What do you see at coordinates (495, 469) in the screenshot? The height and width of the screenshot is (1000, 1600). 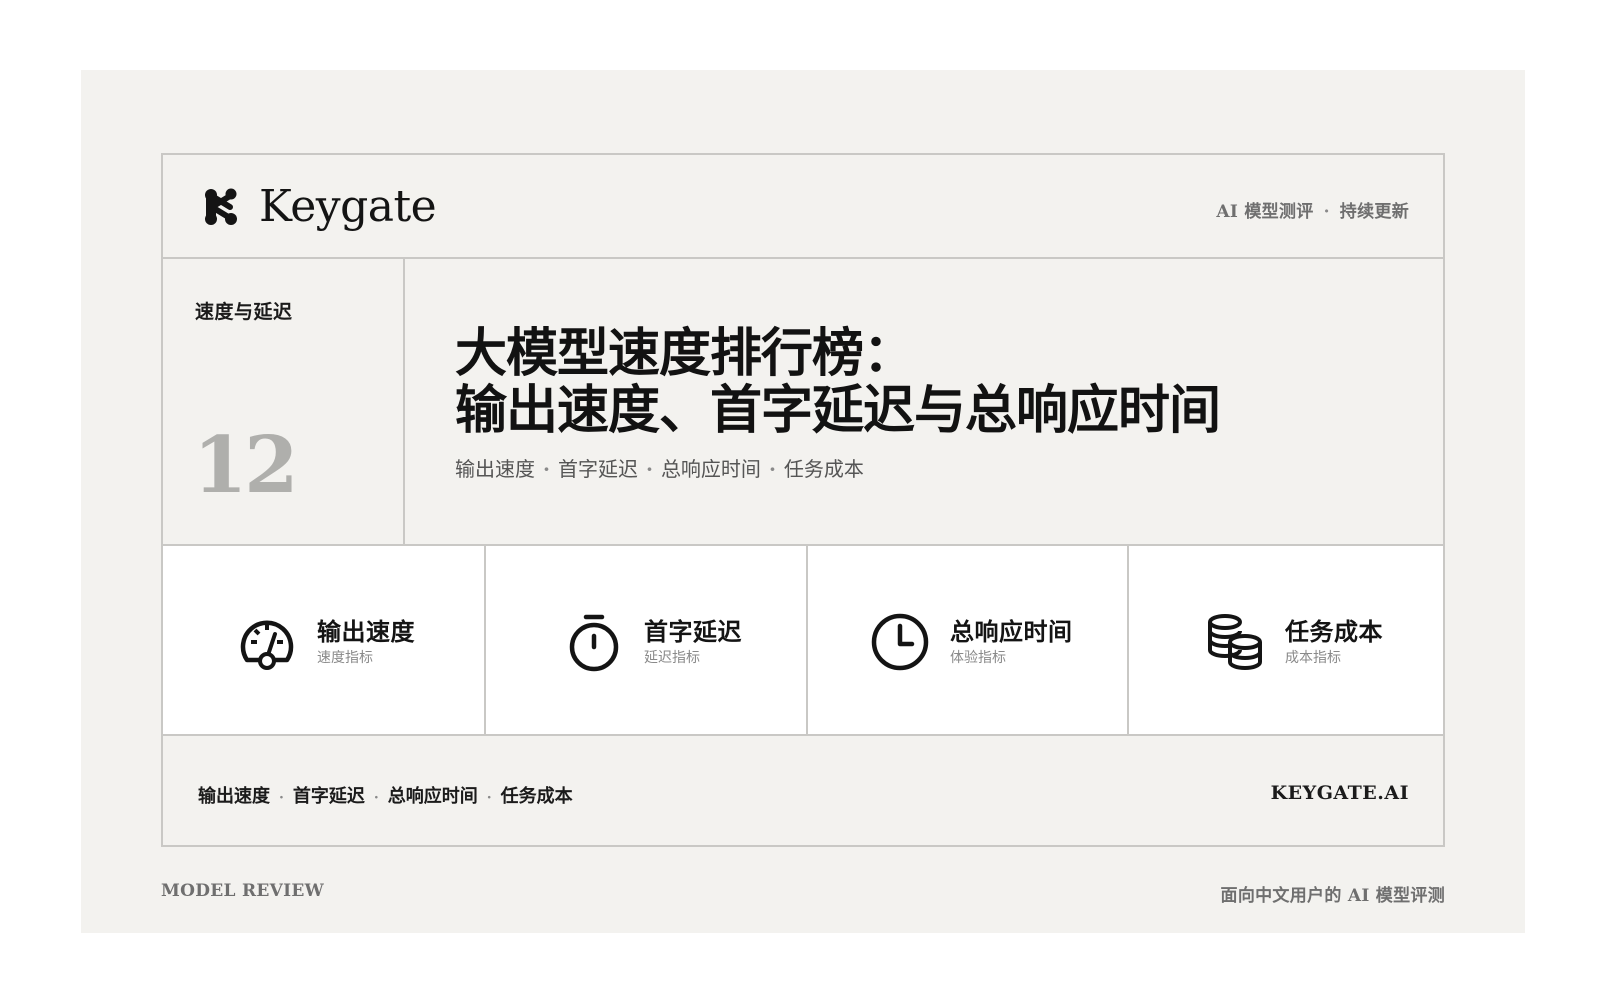 I see `subtitle-item: 输出速度` at bounding box center [495, 469].